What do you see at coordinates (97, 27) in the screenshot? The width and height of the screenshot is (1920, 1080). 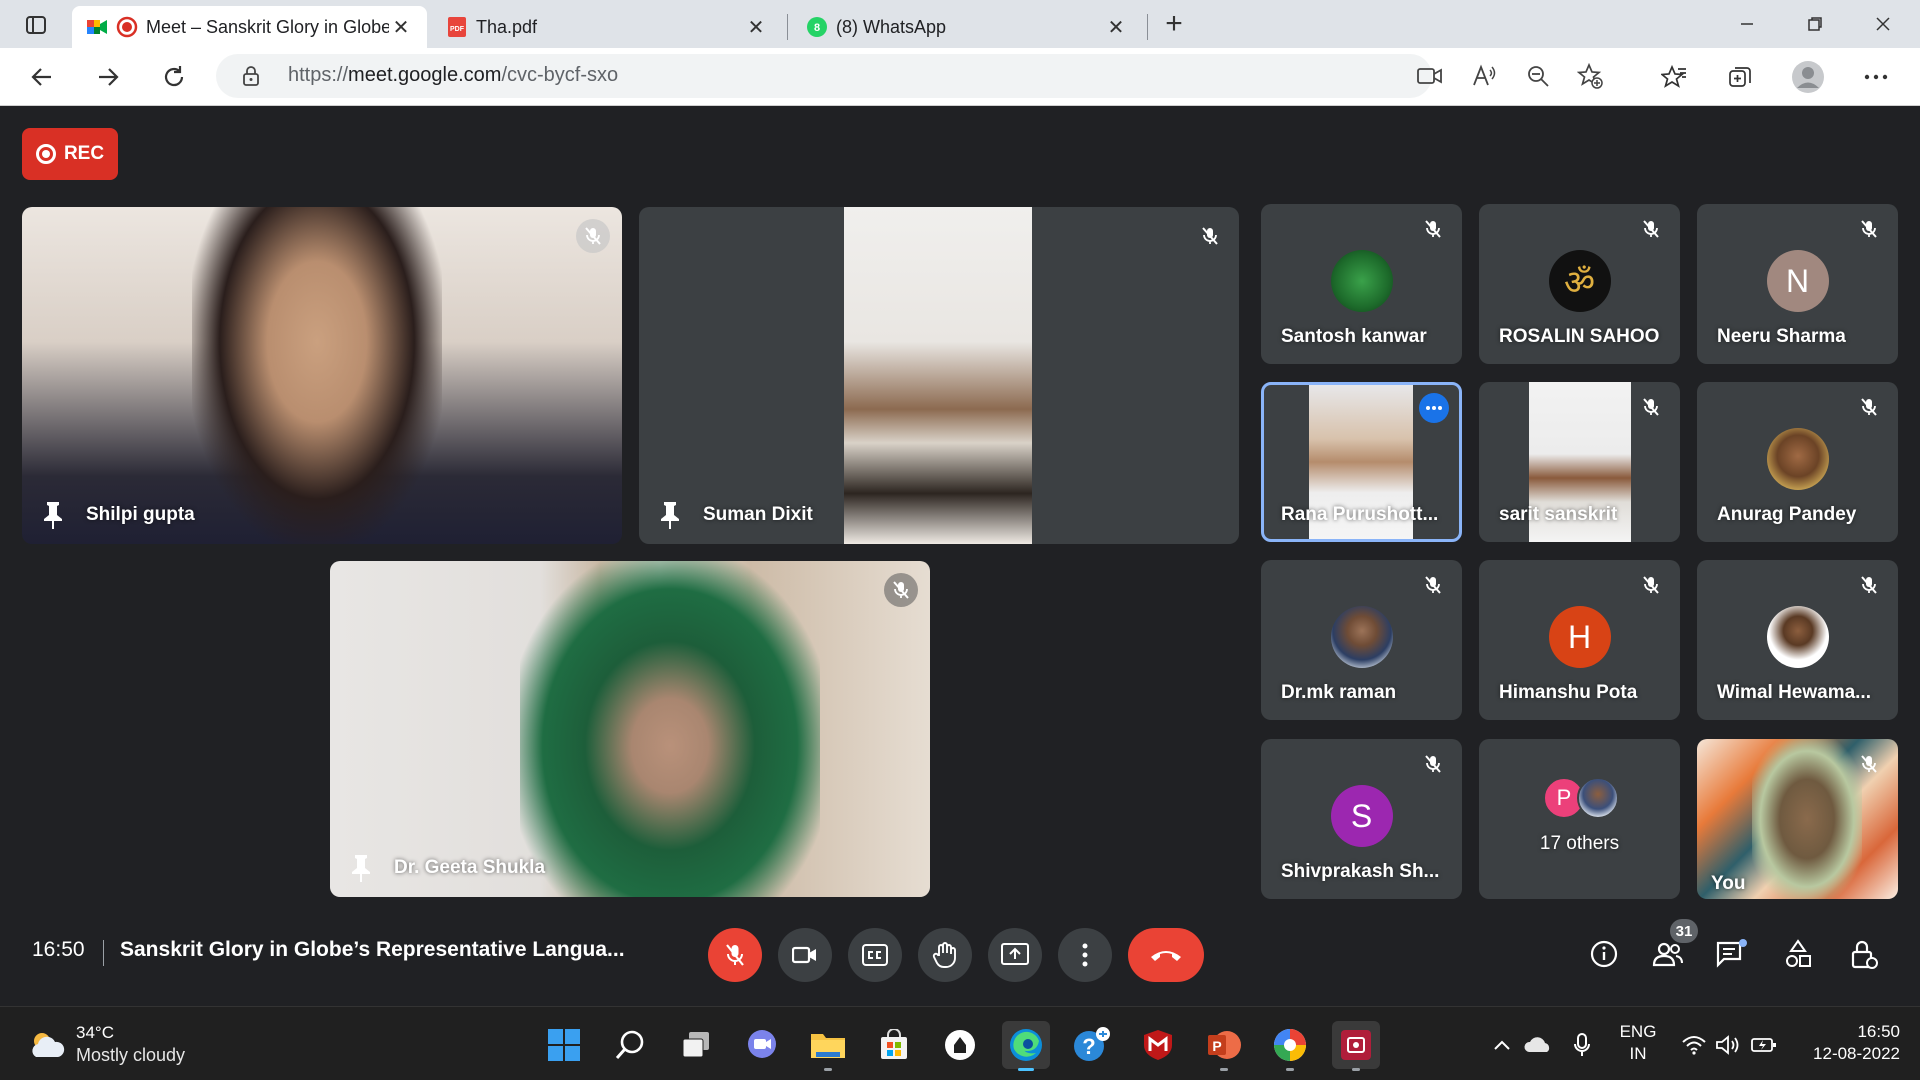 I see `google-meet-icon` at bounding box center [97, 27].